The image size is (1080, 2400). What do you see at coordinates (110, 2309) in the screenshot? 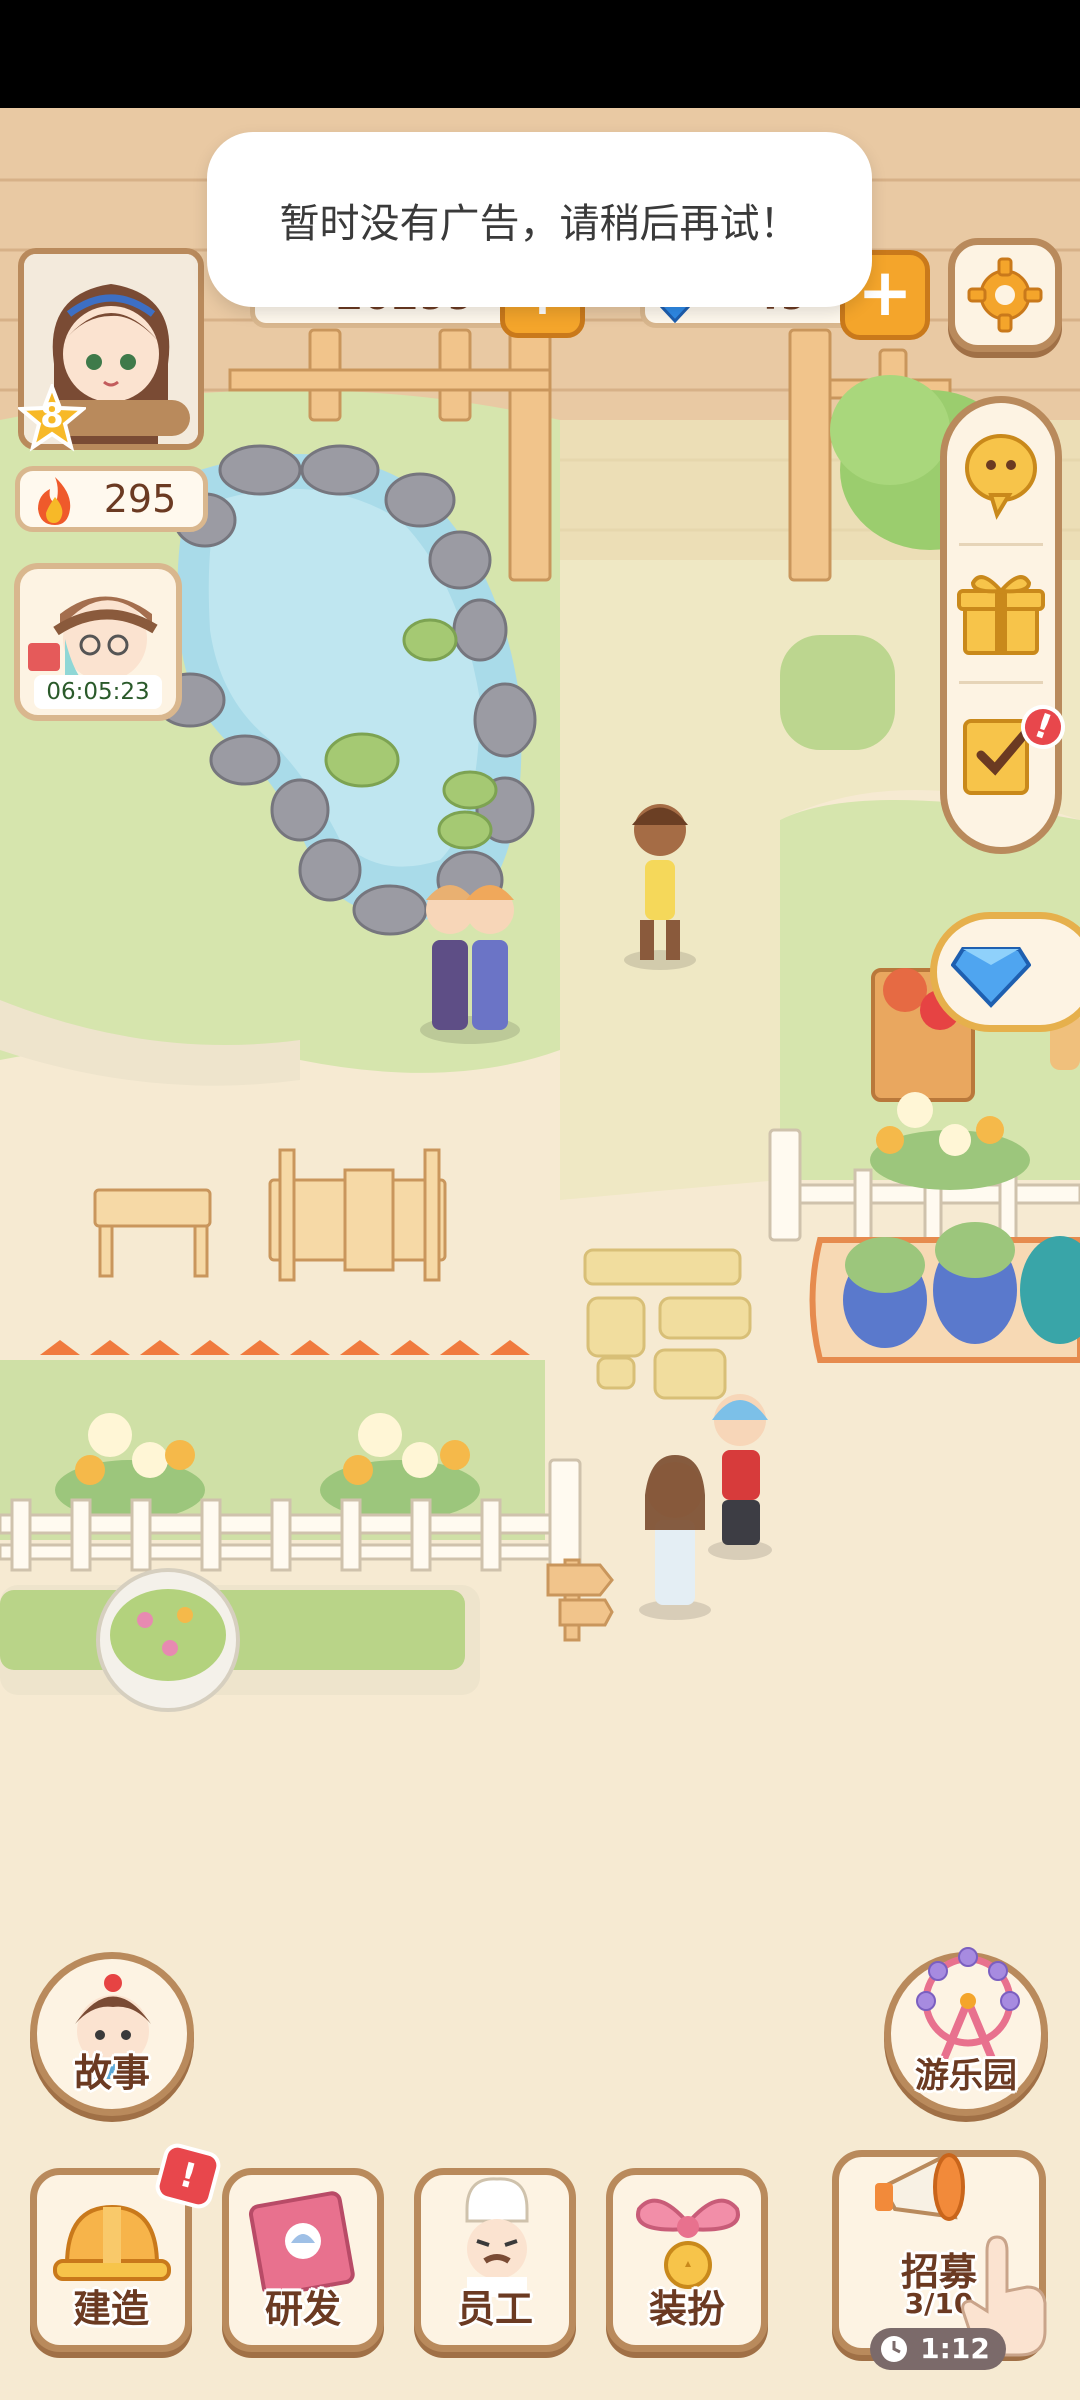
I see `build-label: 建造` at bounding box center [110, 2309].